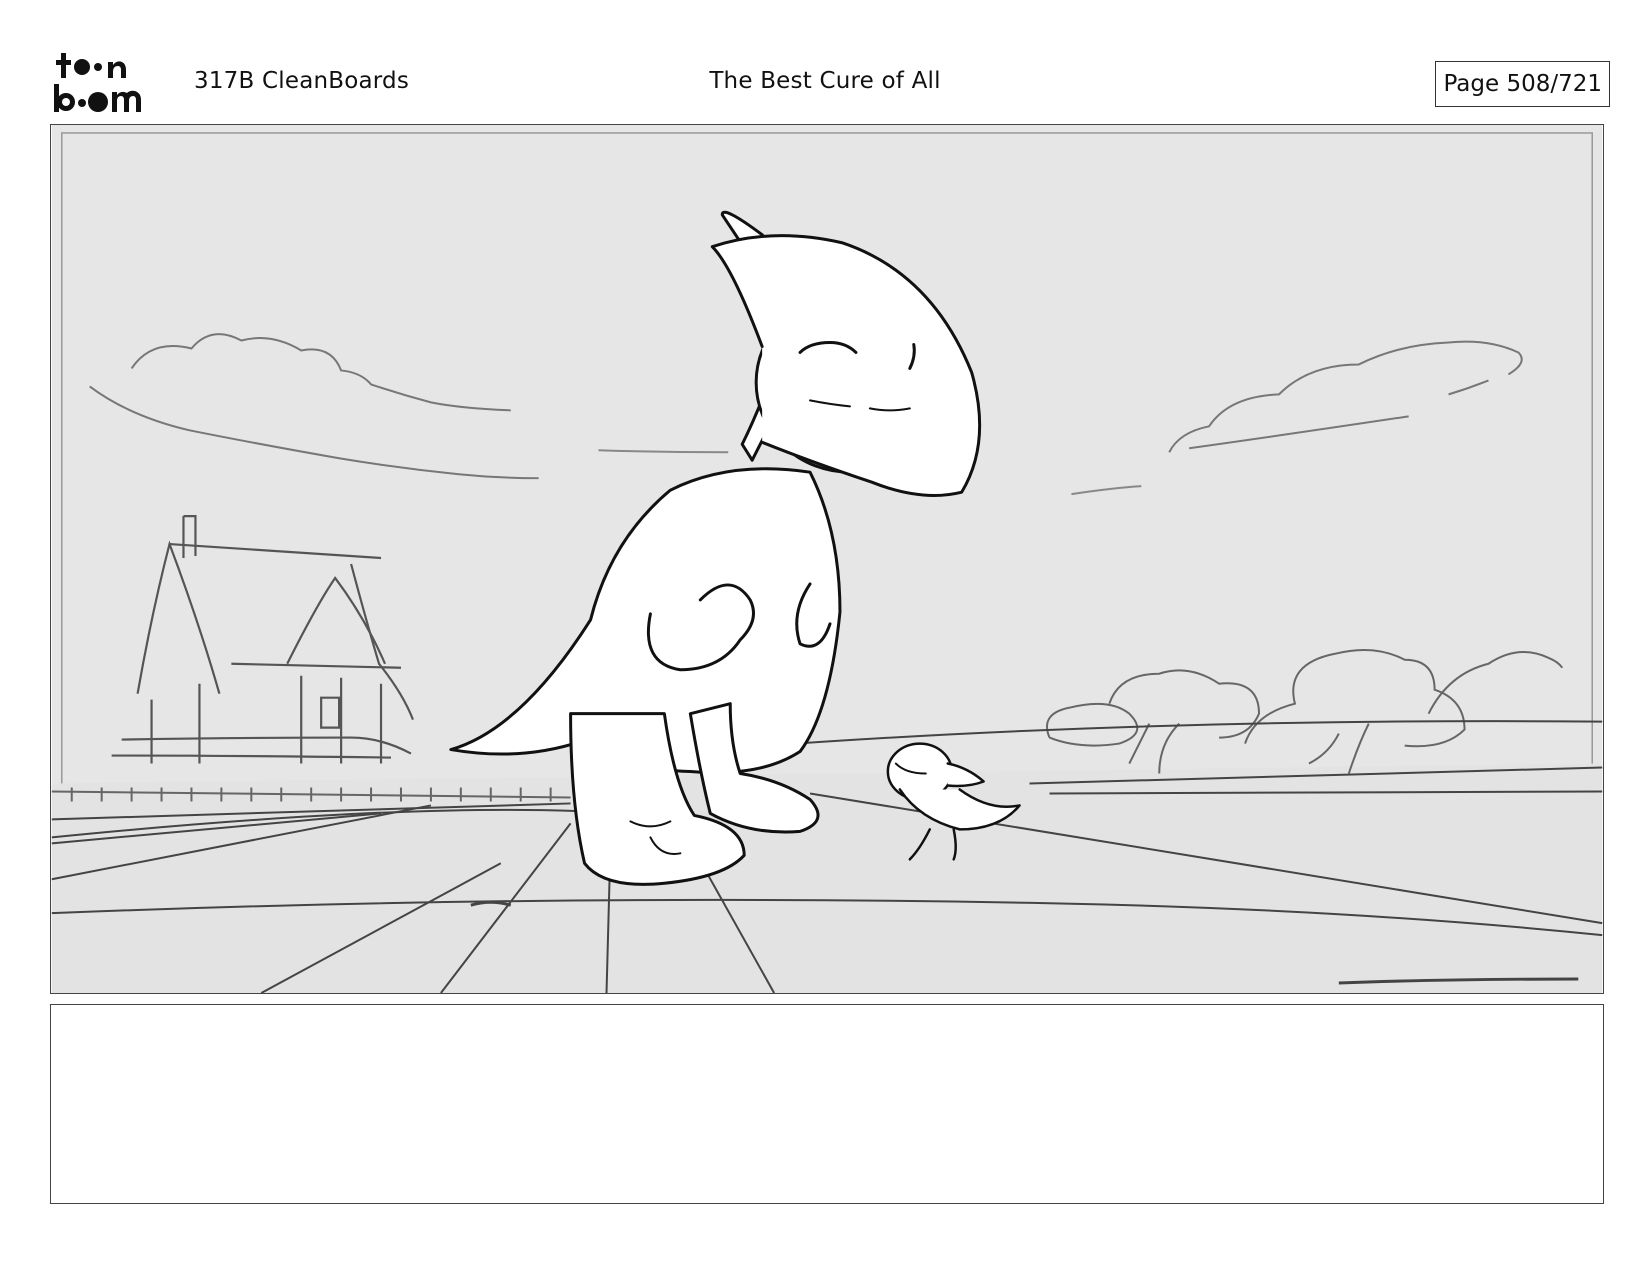 This screenshot has height=1275, width=1650. I want to click on page-title: The Best Cure of All, so click(825, 81).